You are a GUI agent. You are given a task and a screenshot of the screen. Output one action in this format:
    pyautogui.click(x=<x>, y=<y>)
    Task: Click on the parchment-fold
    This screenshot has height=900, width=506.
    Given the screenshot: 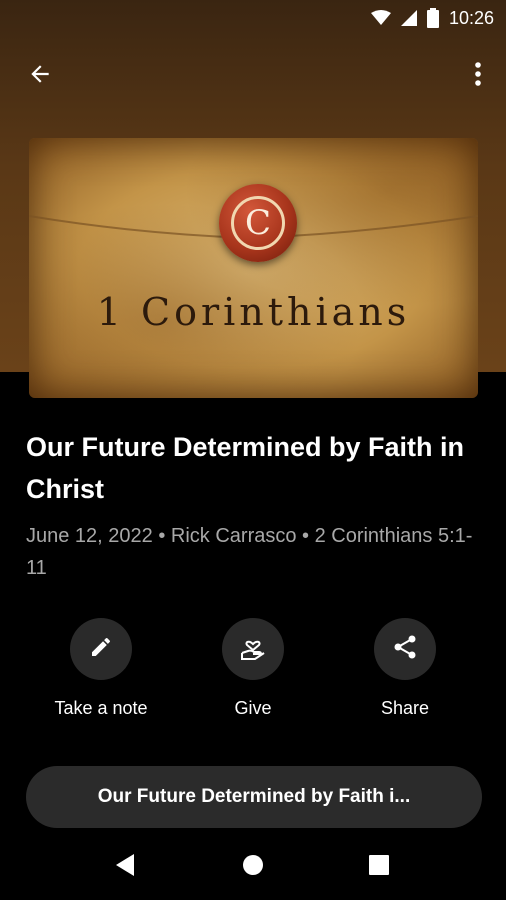 What is the action you would take?
    pyautogui.click(x=253, y=227)
    